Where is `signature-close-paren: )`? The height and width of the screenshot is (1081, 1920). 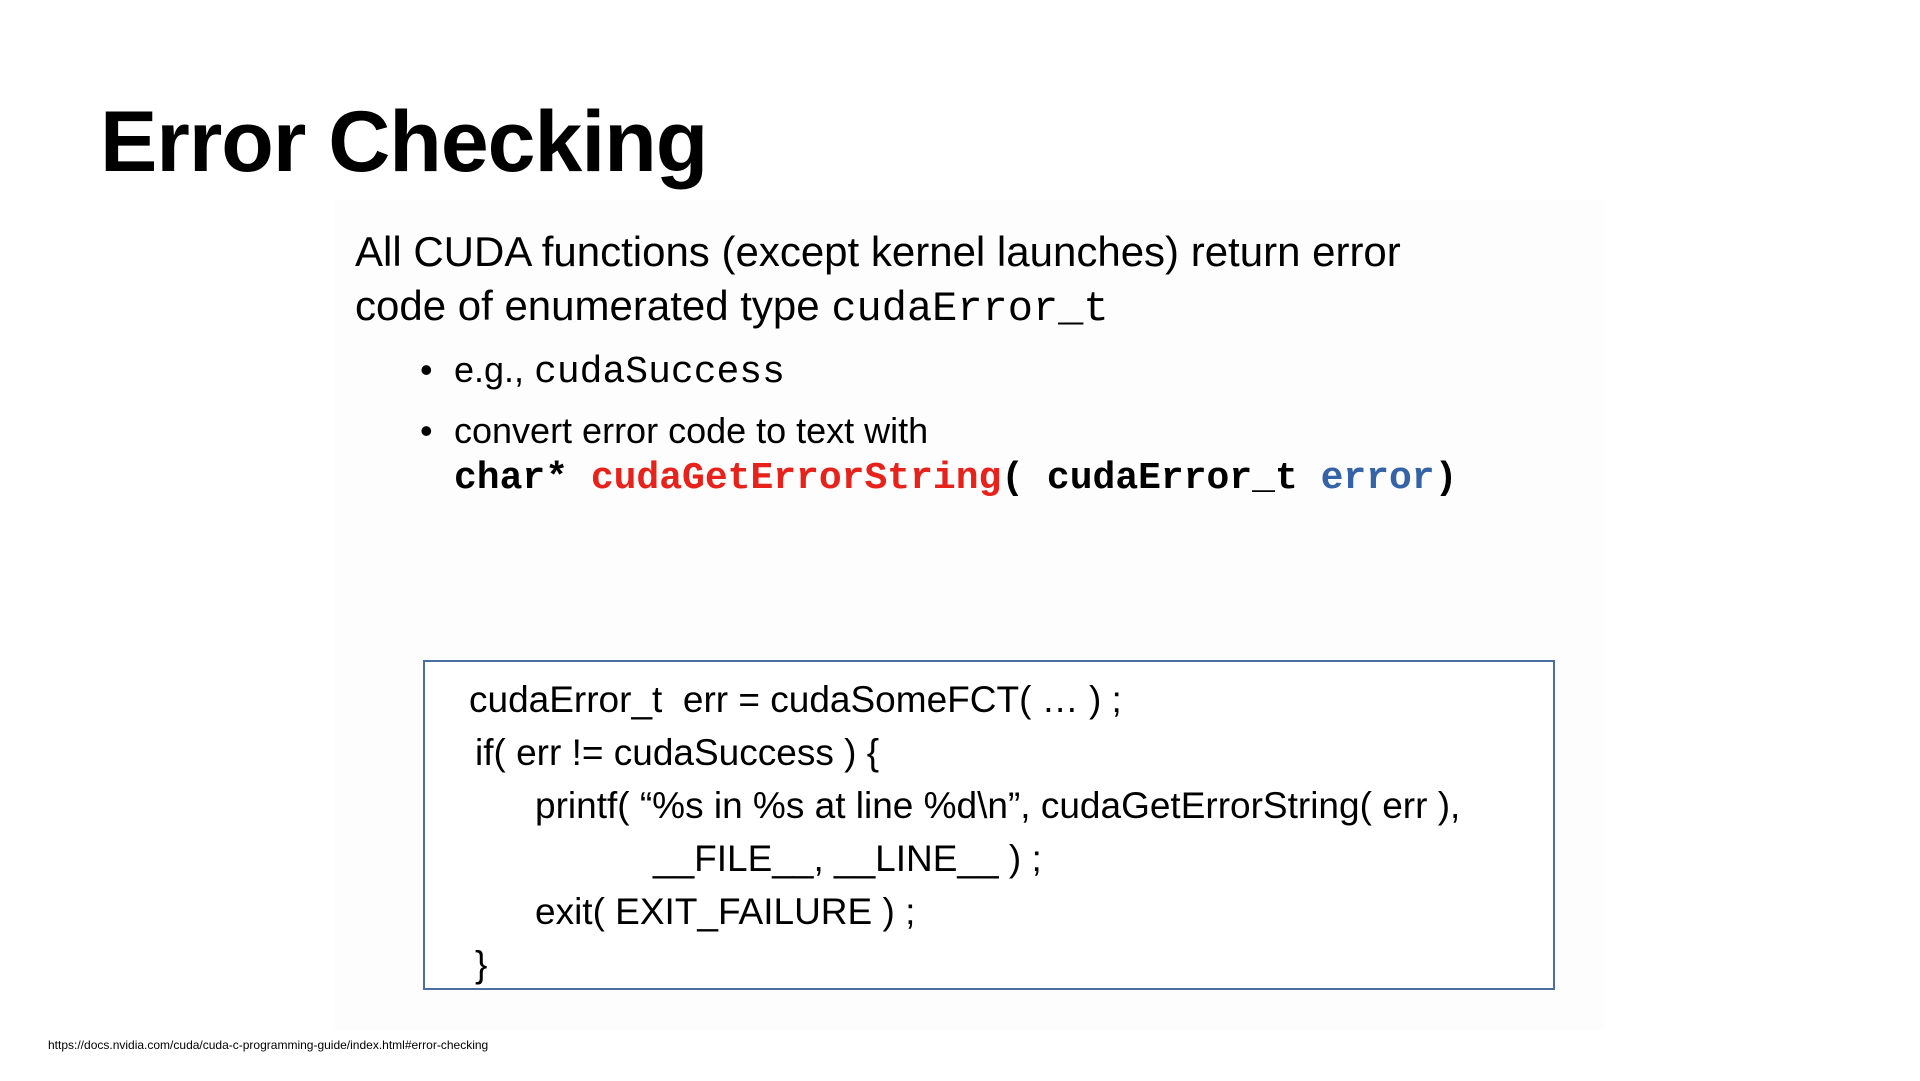
signature-close-paren: ) is located at coordinates (1446, 478).